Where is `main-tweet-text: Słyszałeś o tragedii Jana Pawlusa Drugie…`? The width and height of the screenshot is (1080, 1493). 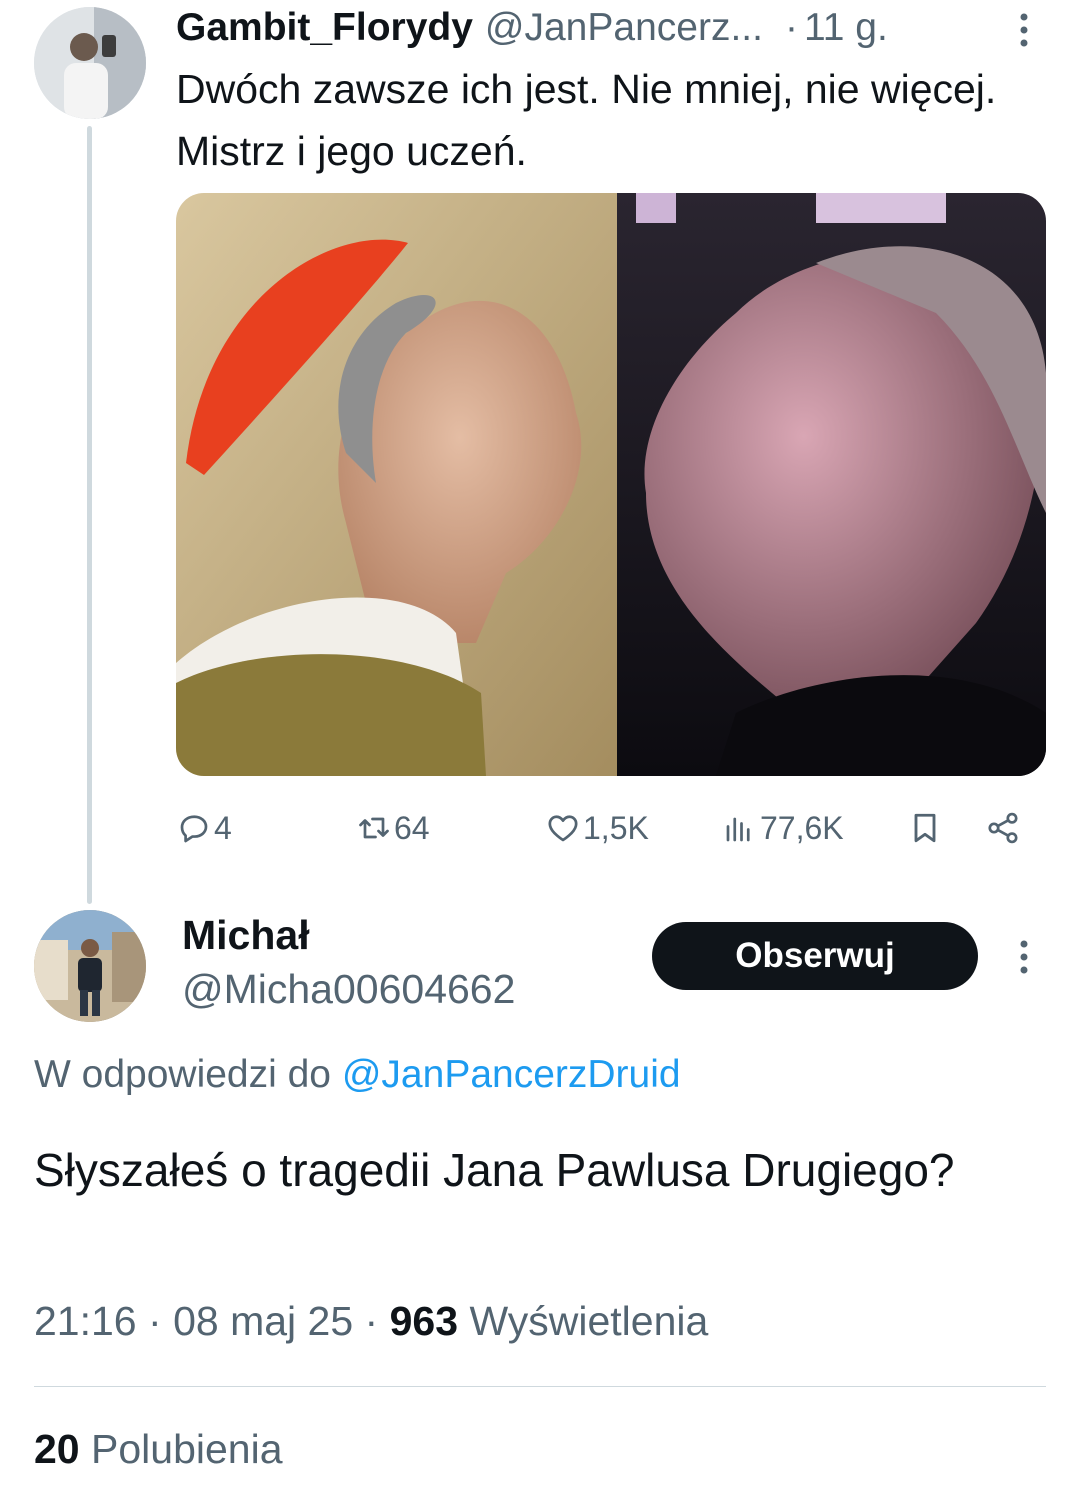
main-tweet-text: Słyszałeś o tragedii Jana Pawlusa Drugie… is located at coordinates (494, 1170).